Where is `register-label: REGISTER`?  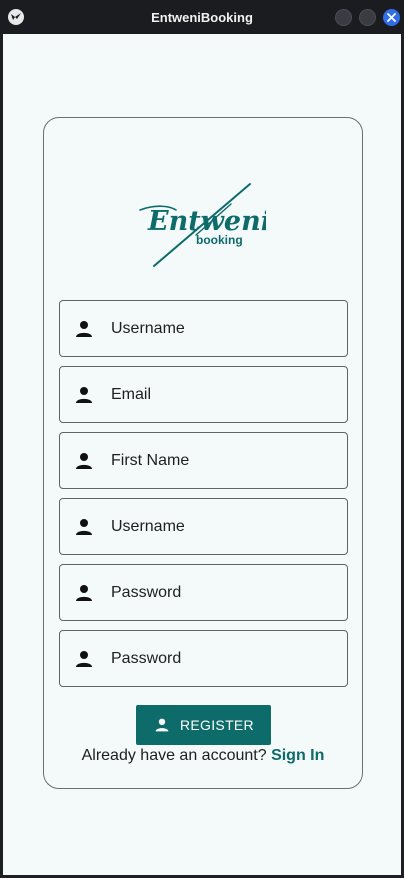
register-label: REGISTER is located at coordinates (217, 725).